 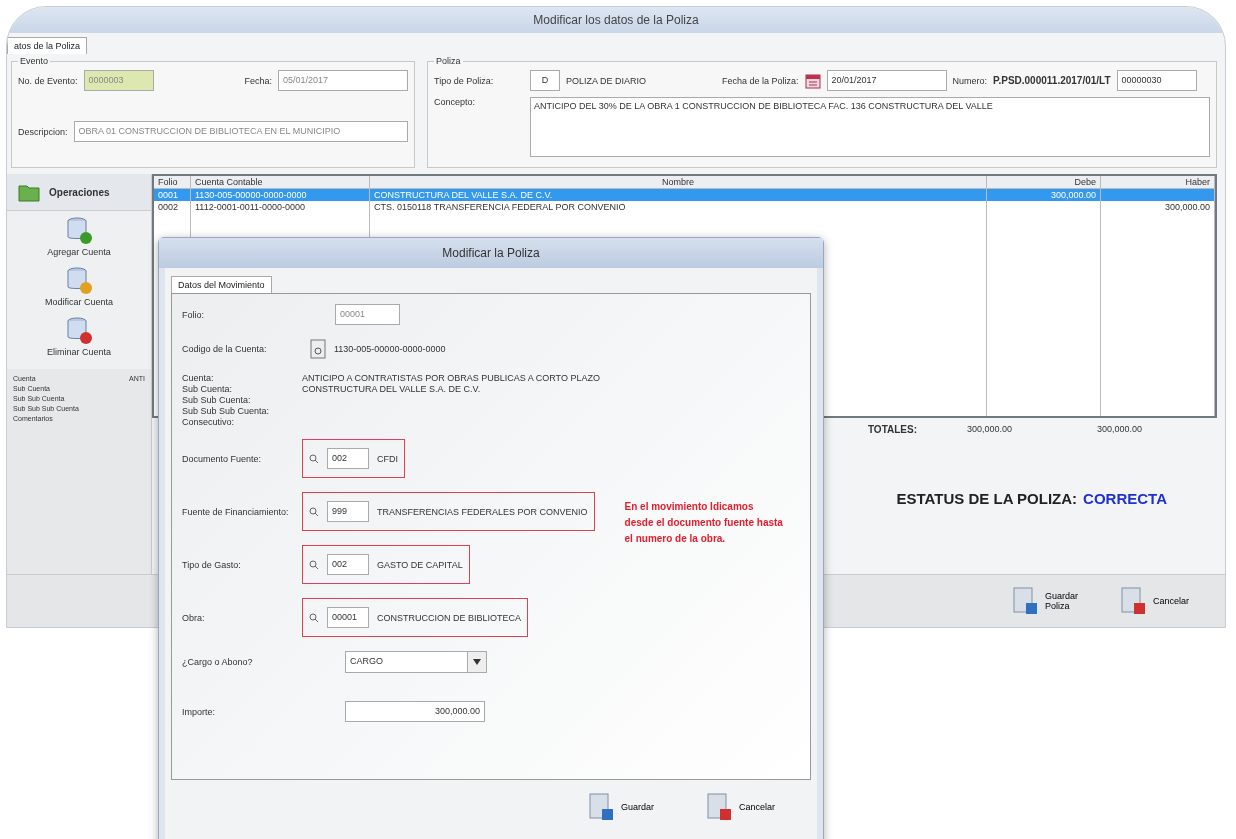 I want to click on status-label: ESTATUS DE LA POLIZA:, so click(x=987, y=498).